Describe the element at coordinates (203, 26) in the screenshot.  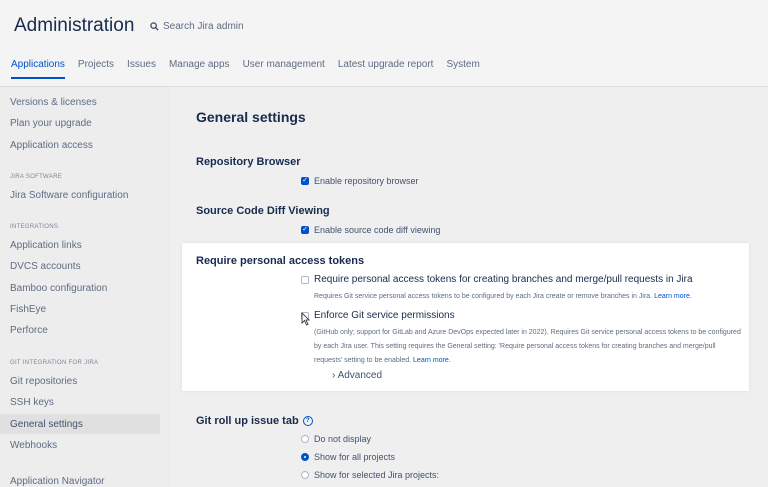
I see `search-placeholder: Search Jira admin` at that location.